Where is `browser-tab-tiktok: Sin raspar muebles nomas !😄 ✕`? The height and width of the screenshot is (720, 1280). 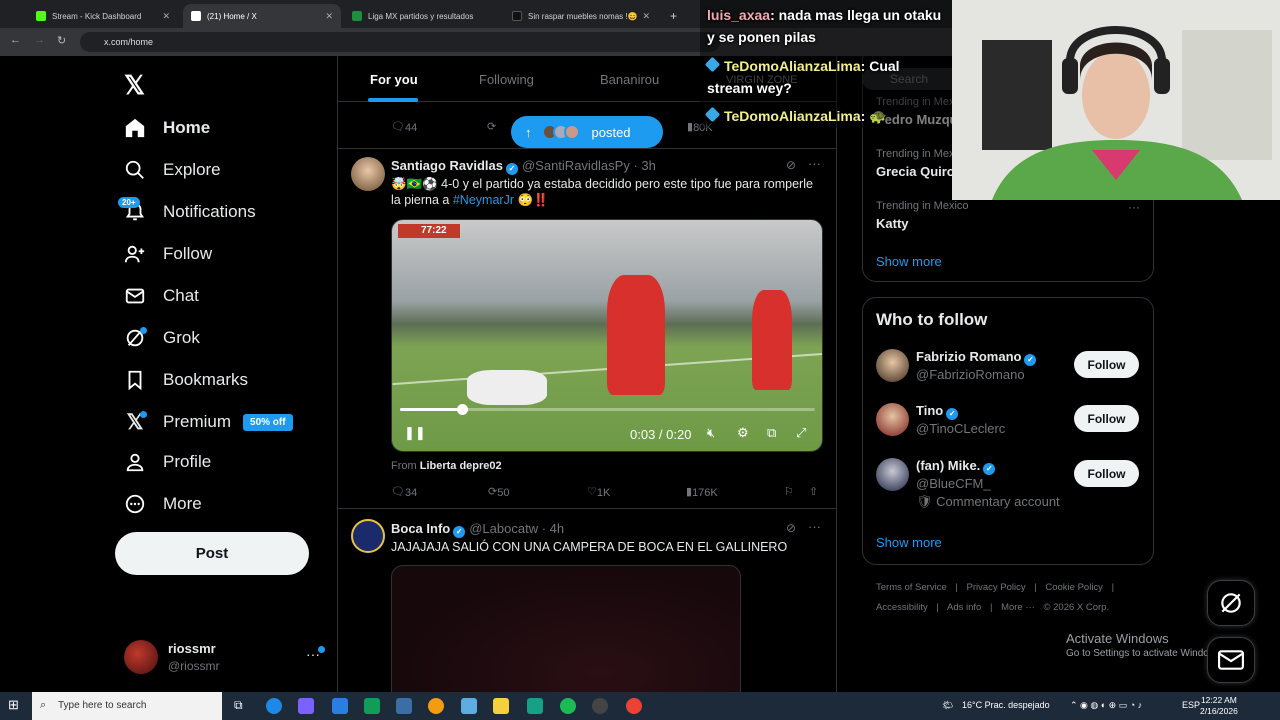
browser-tab-tiktok: Sin raspar muebles nomas !😄 ✕ is located at coordinates (581, 16).